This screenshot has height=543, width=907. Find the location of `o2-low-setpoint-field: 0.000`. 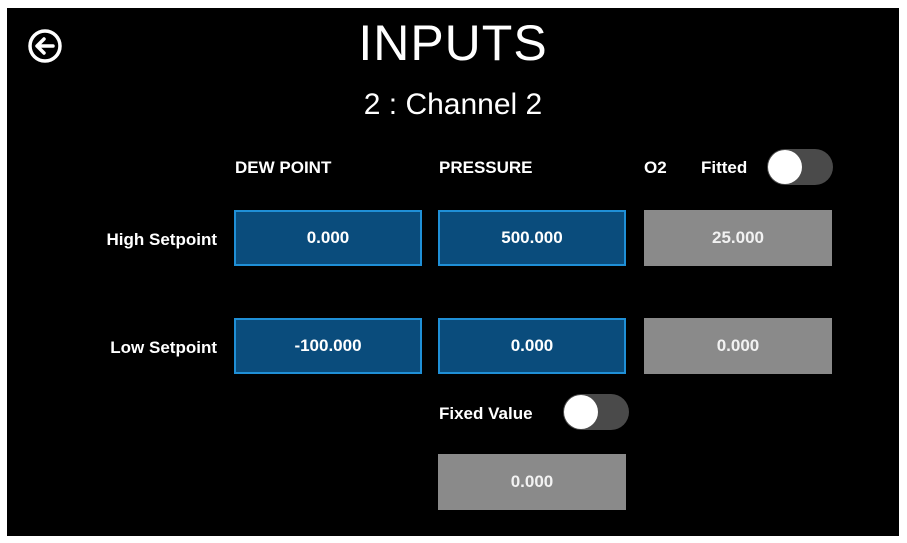

o2-low-setpoint-field: 0.000 is located at coordinates (738, 346).